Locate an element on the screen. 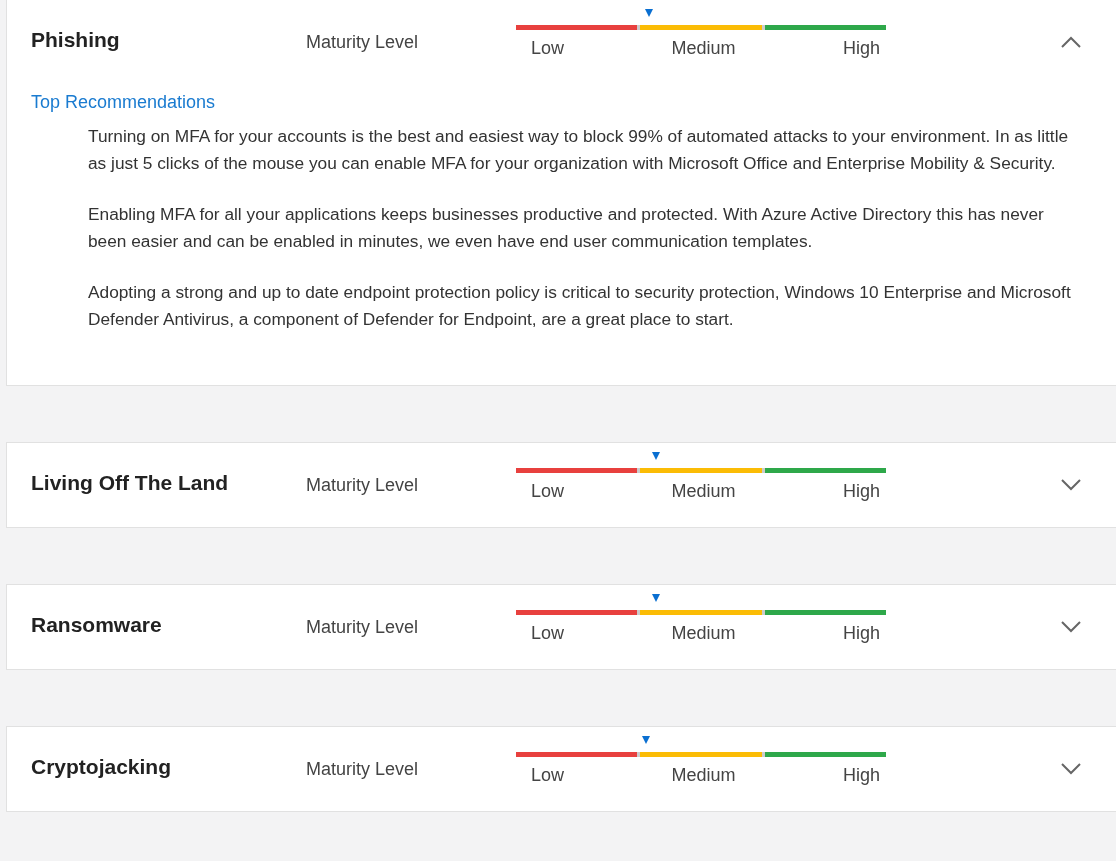 This screenshot has width=1116, height=861. recommendations-heading: Top Recommendations is located at coordinates (124, 102).